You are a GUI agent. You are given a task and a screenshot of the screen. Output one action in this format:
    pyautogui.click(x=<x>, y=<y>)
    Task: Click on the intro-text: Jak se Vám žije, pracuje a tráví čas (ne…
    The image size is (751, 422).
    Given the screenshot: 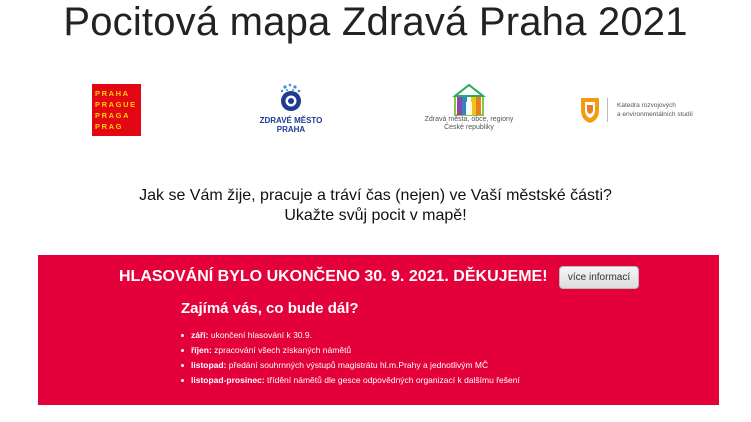 What is the action you would take?
    pyautogui.click(x=375, y=206)
    